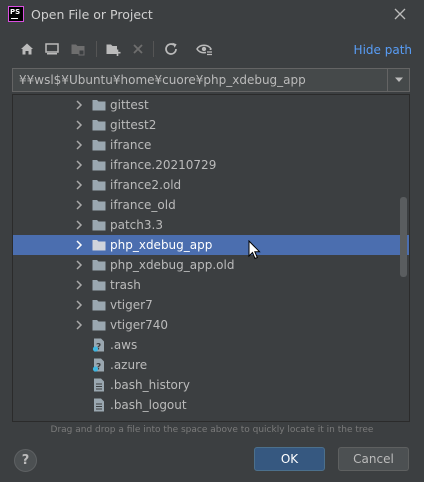  I want to click on ok-button: OK, so click(289, 459).